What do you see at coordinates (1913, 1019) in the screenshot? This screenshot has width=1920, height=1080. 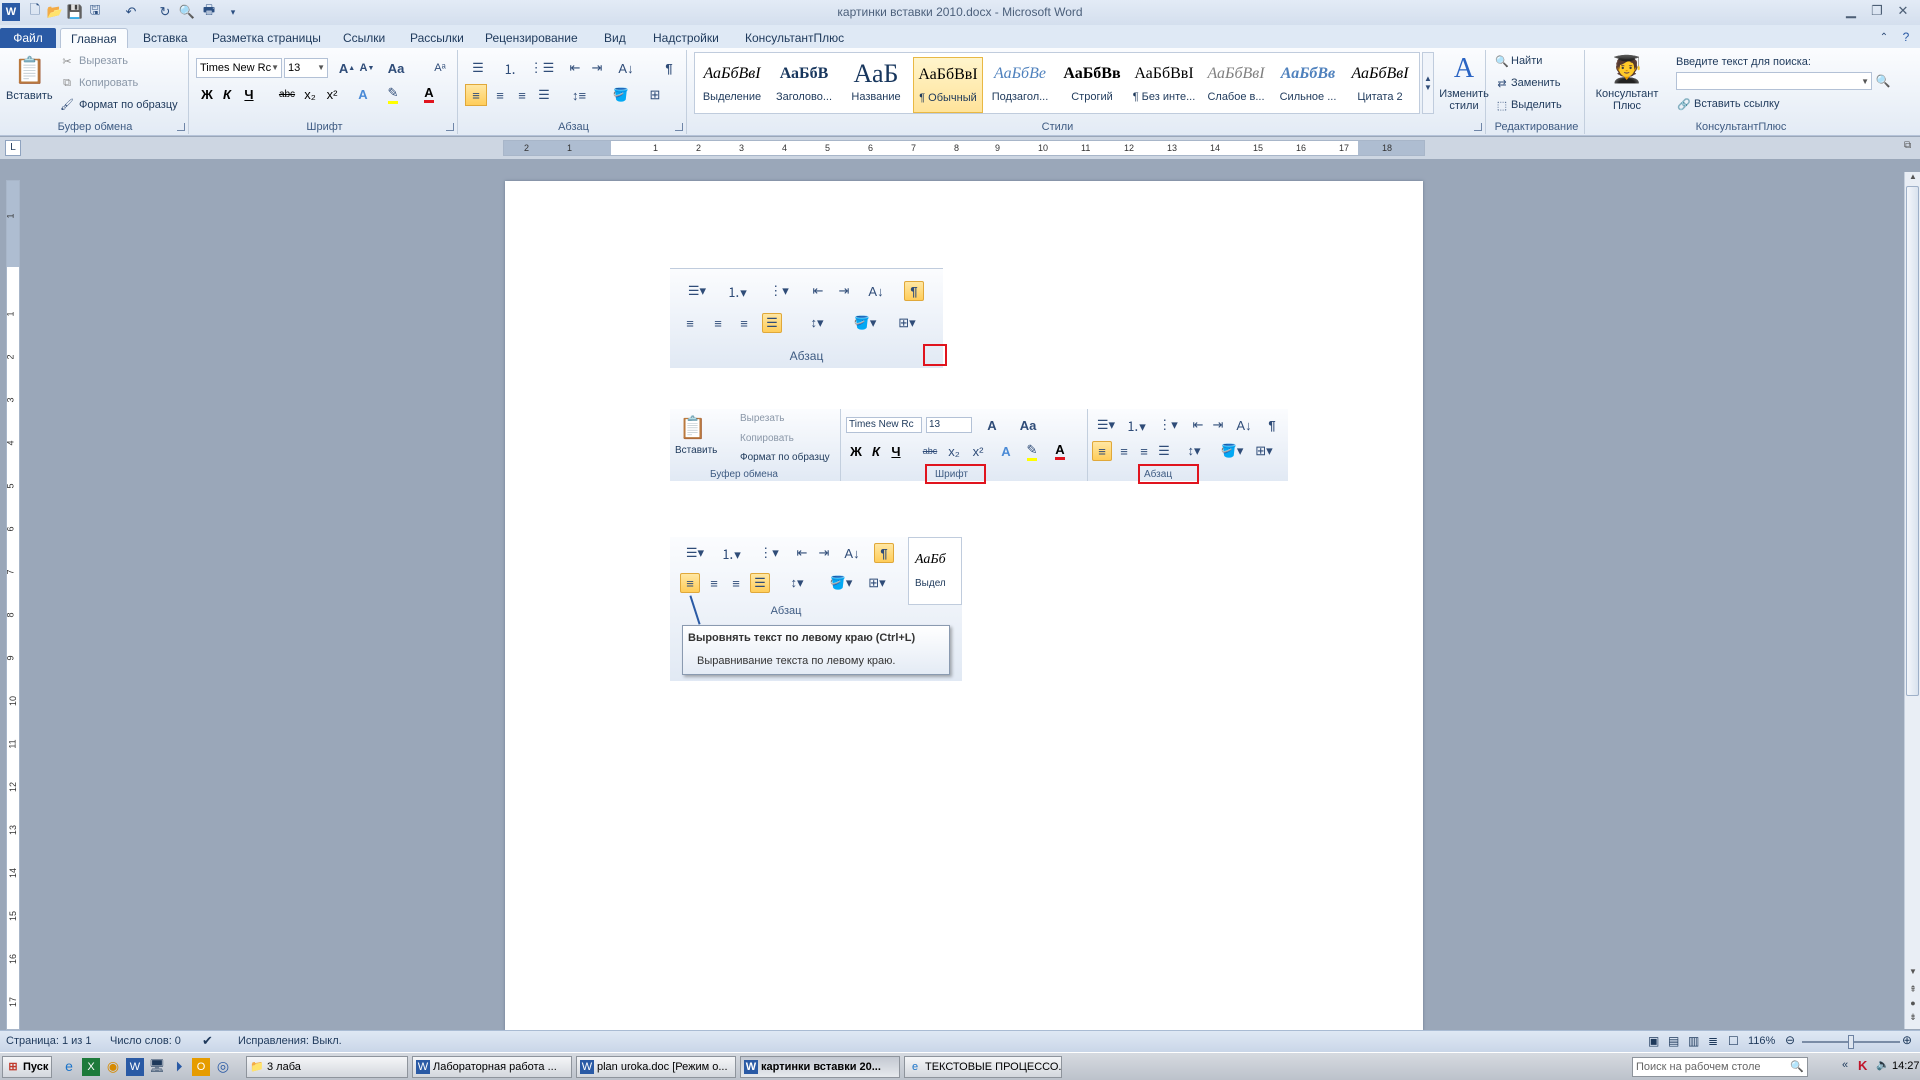 I see `next-page-icon: ⇟` at bounding box center [1913, 1019].